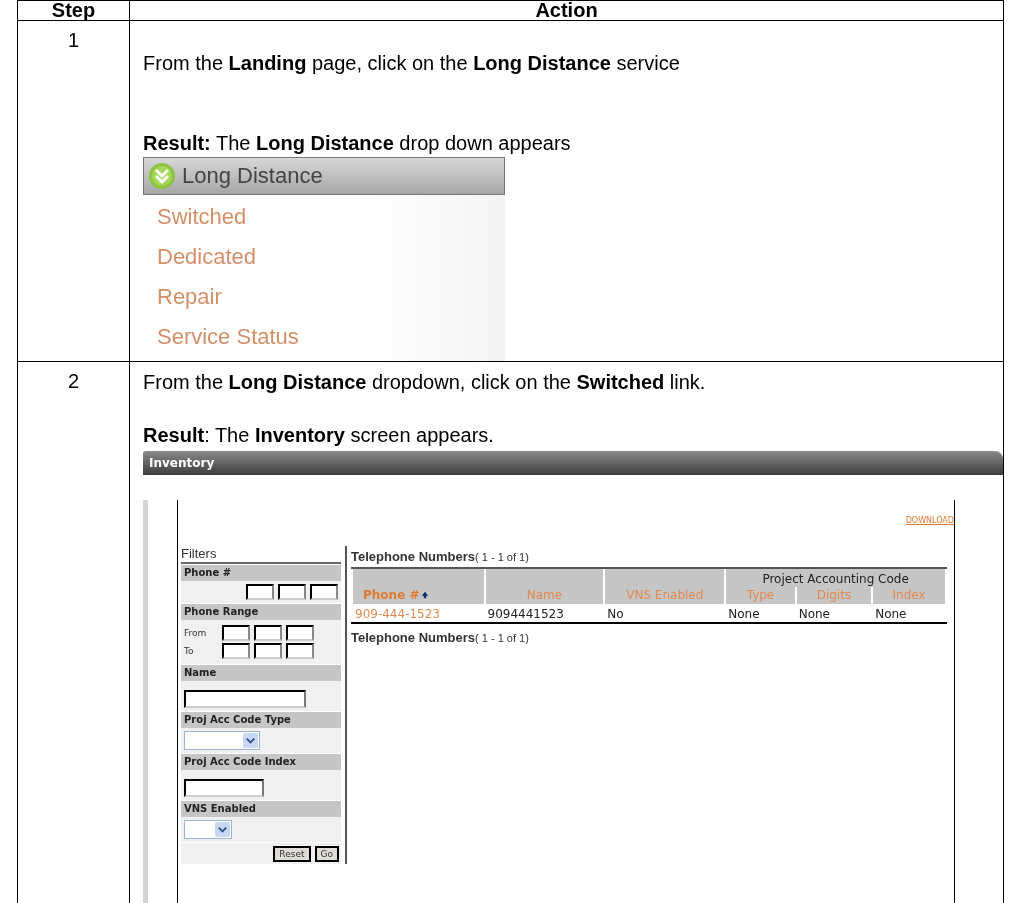 This screenshot has height=903, width=1016. What do you see at coordinates (357, 143) in the screenshot?
I see `result-text: Result: The Long Distance drop down appears` at bounding box center [357, 143].